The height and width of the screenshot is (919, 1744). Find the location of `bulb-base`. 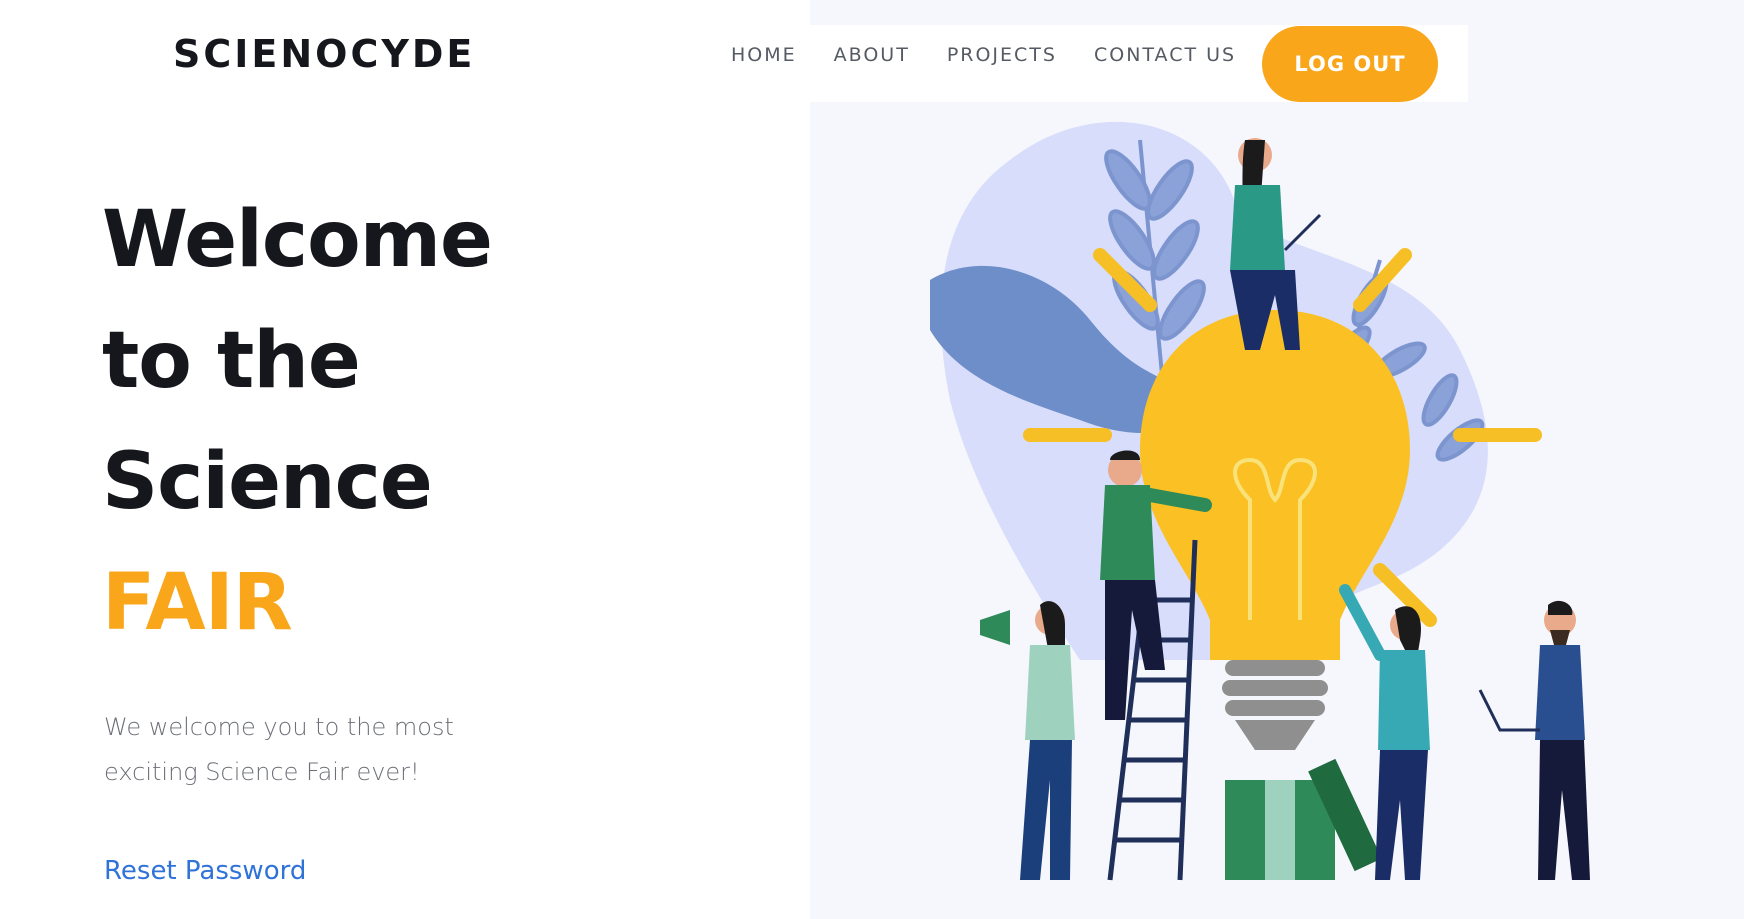

bulb-base is located at coordinates (1275, 705).